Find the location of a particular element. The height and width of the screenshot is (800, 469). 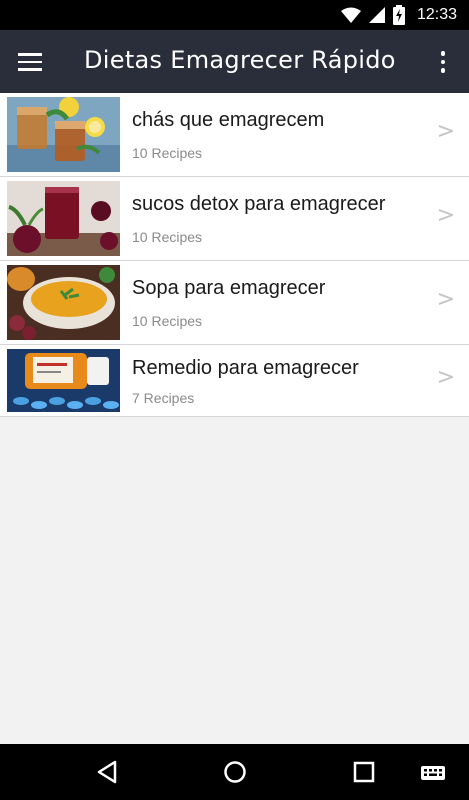

status-time: 12:33 is located at coordinates (436, 14).